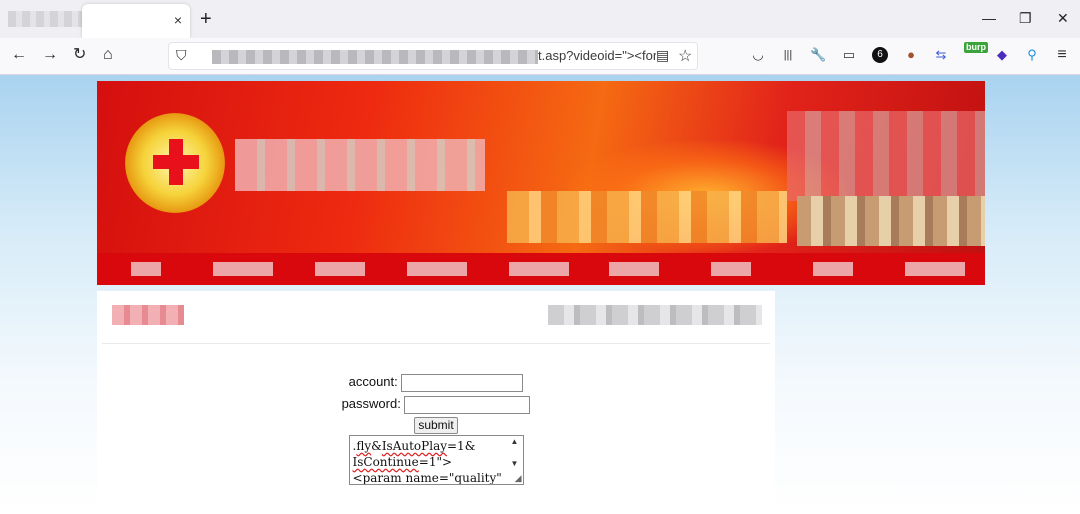 The width and height of the screenshot is (1080, 514). Describe the element at coordinates (371, 403) in the screenshot. I see `password-label: password:` at that location.